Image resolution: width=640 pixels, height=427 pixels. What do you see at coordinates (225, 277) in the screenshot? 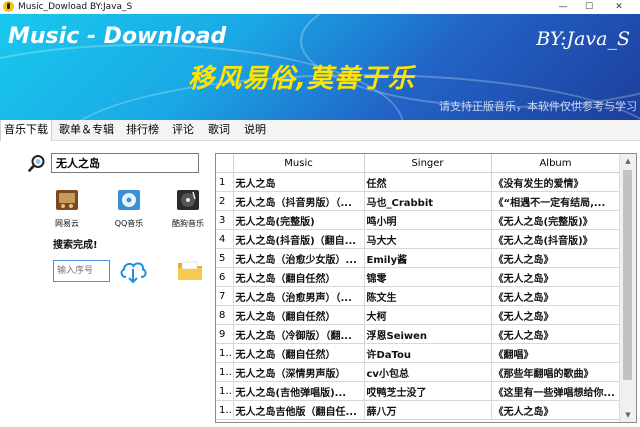
I see `row-number: 6` at bounding box center [225, 277].